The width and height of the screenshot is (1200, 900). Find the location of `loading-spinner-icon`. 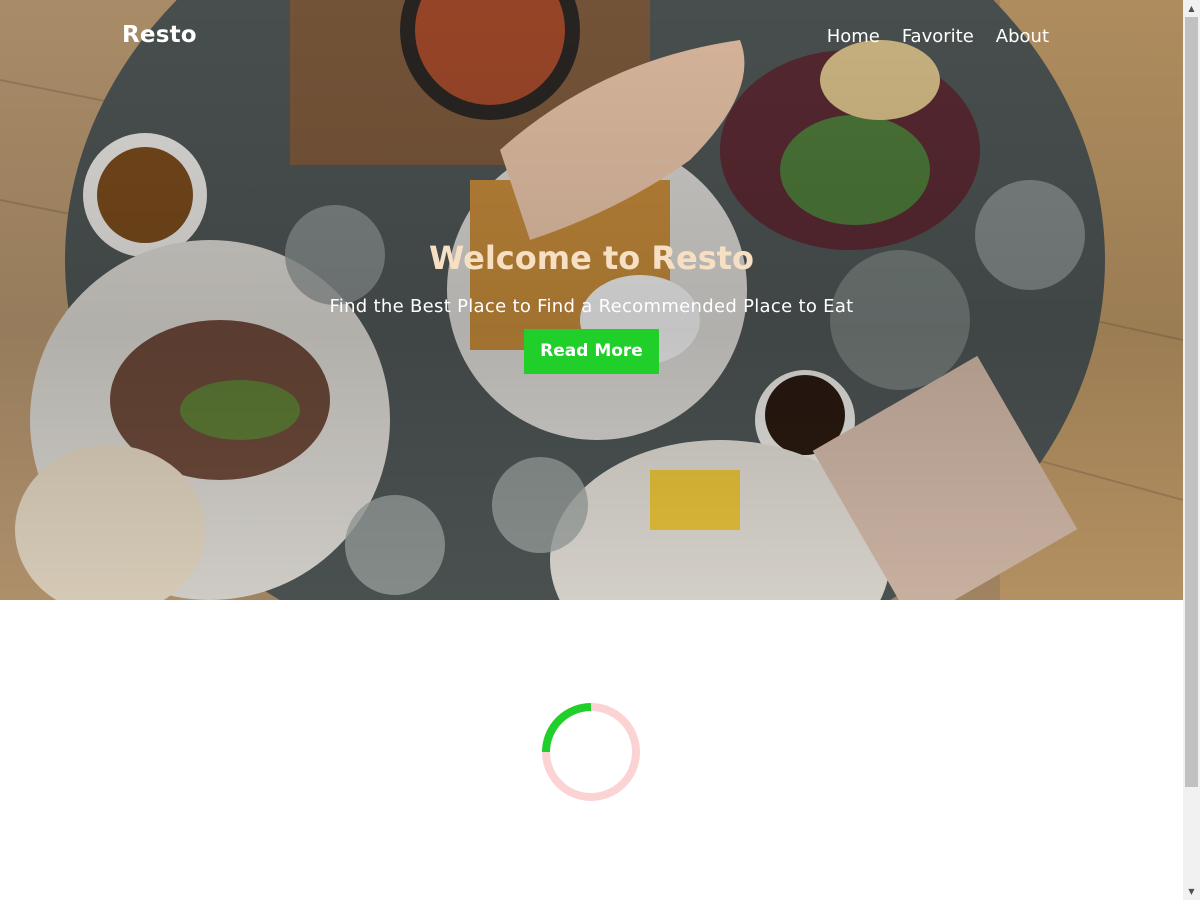

loading-spinner-icon is located at coordinates (591, 752).